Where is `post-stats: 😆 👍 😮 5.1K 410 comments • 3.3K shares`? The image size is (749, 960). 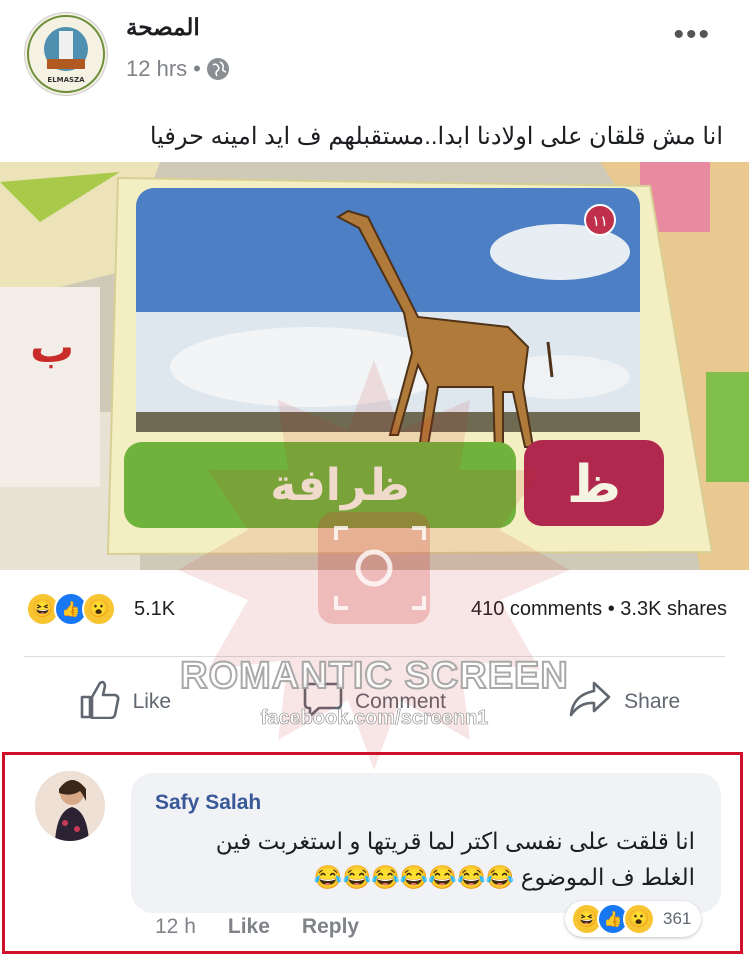 post-stats: 😆 👍 😮 5.1K 410 comments • 3.3K shares is located at coordinates (374, 610).